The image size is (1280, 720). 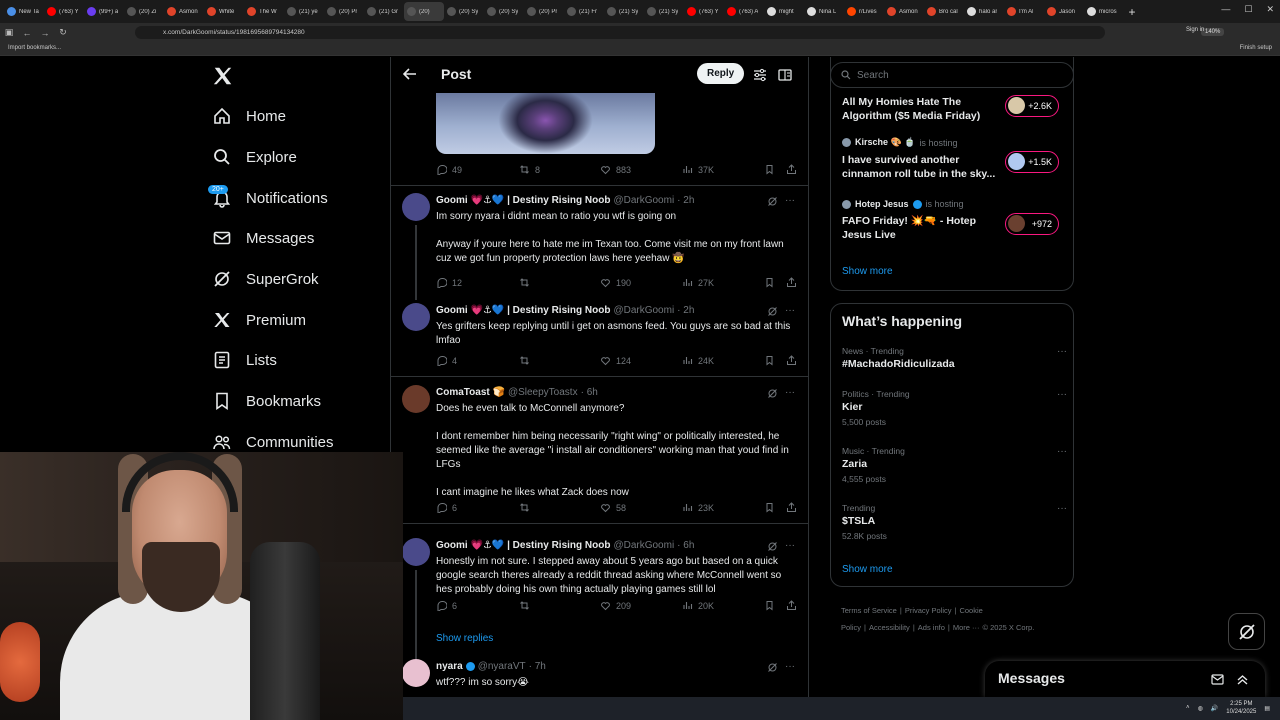 I want to click on like-button: 209, so click(x=615, y=605).